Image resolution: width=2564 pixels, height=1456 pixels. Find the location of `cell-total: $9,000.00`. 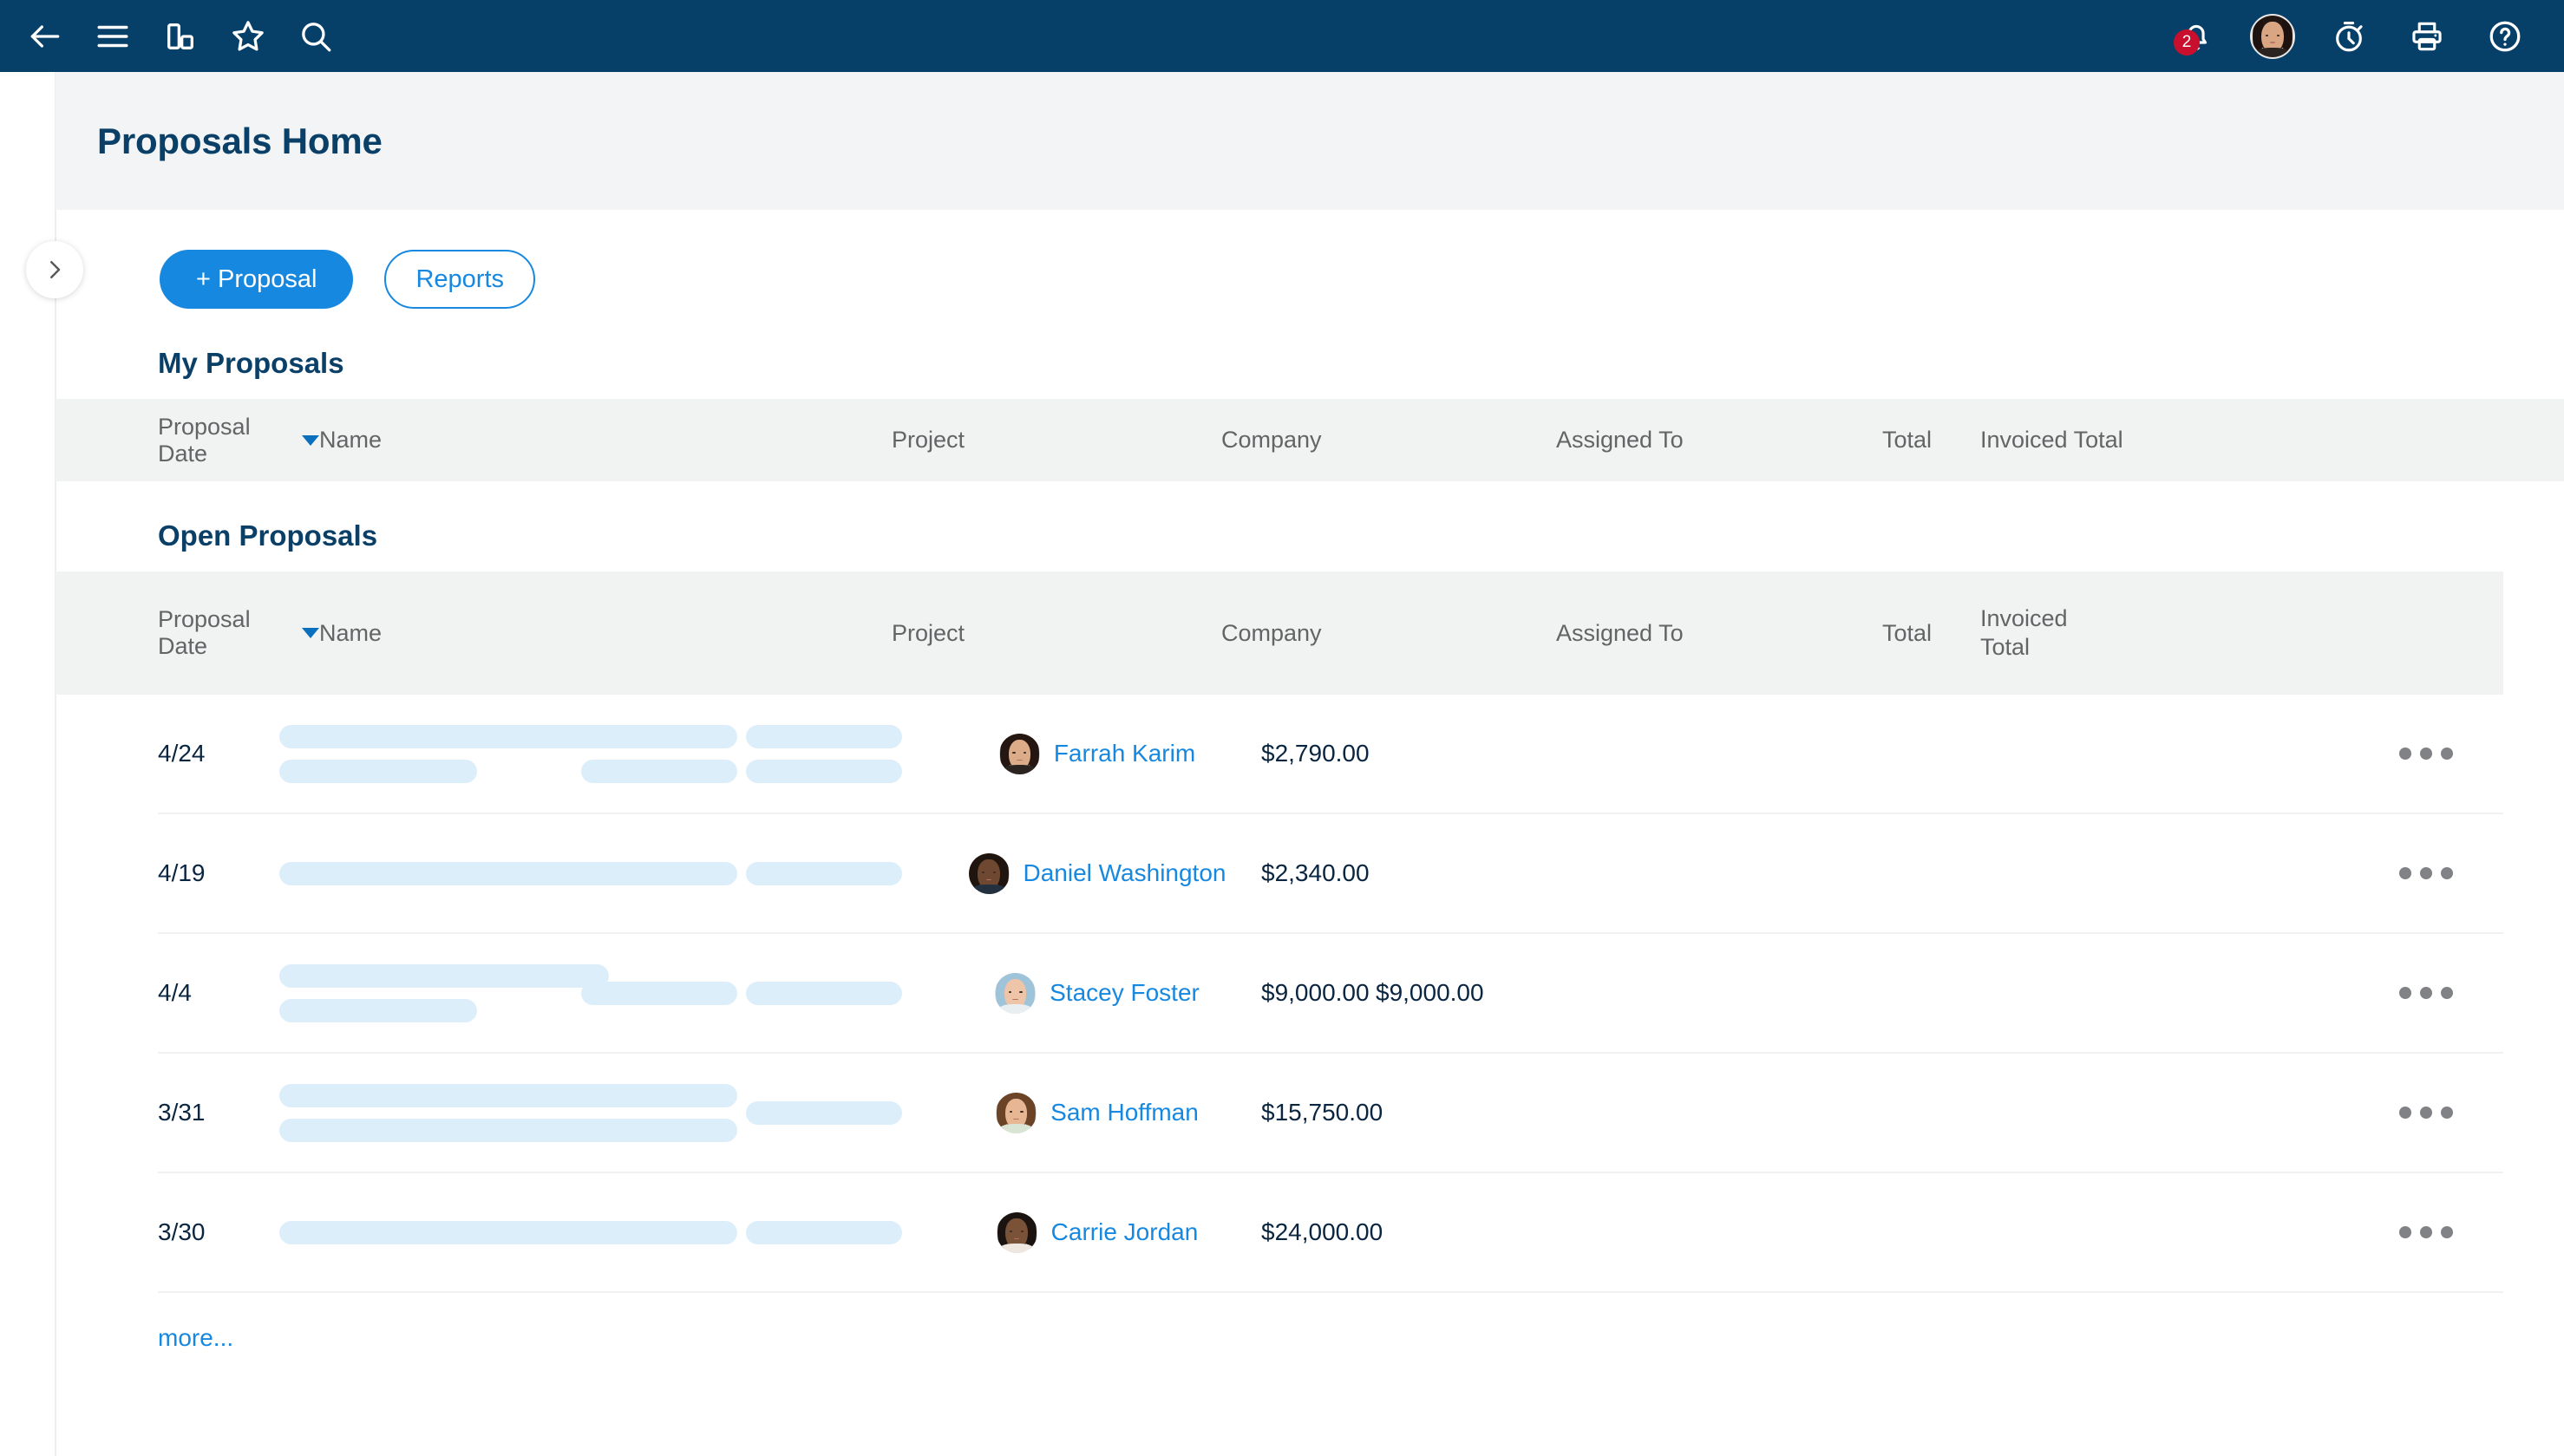

cell-total: $9,000.00 is located at coordinates (1315, 992).